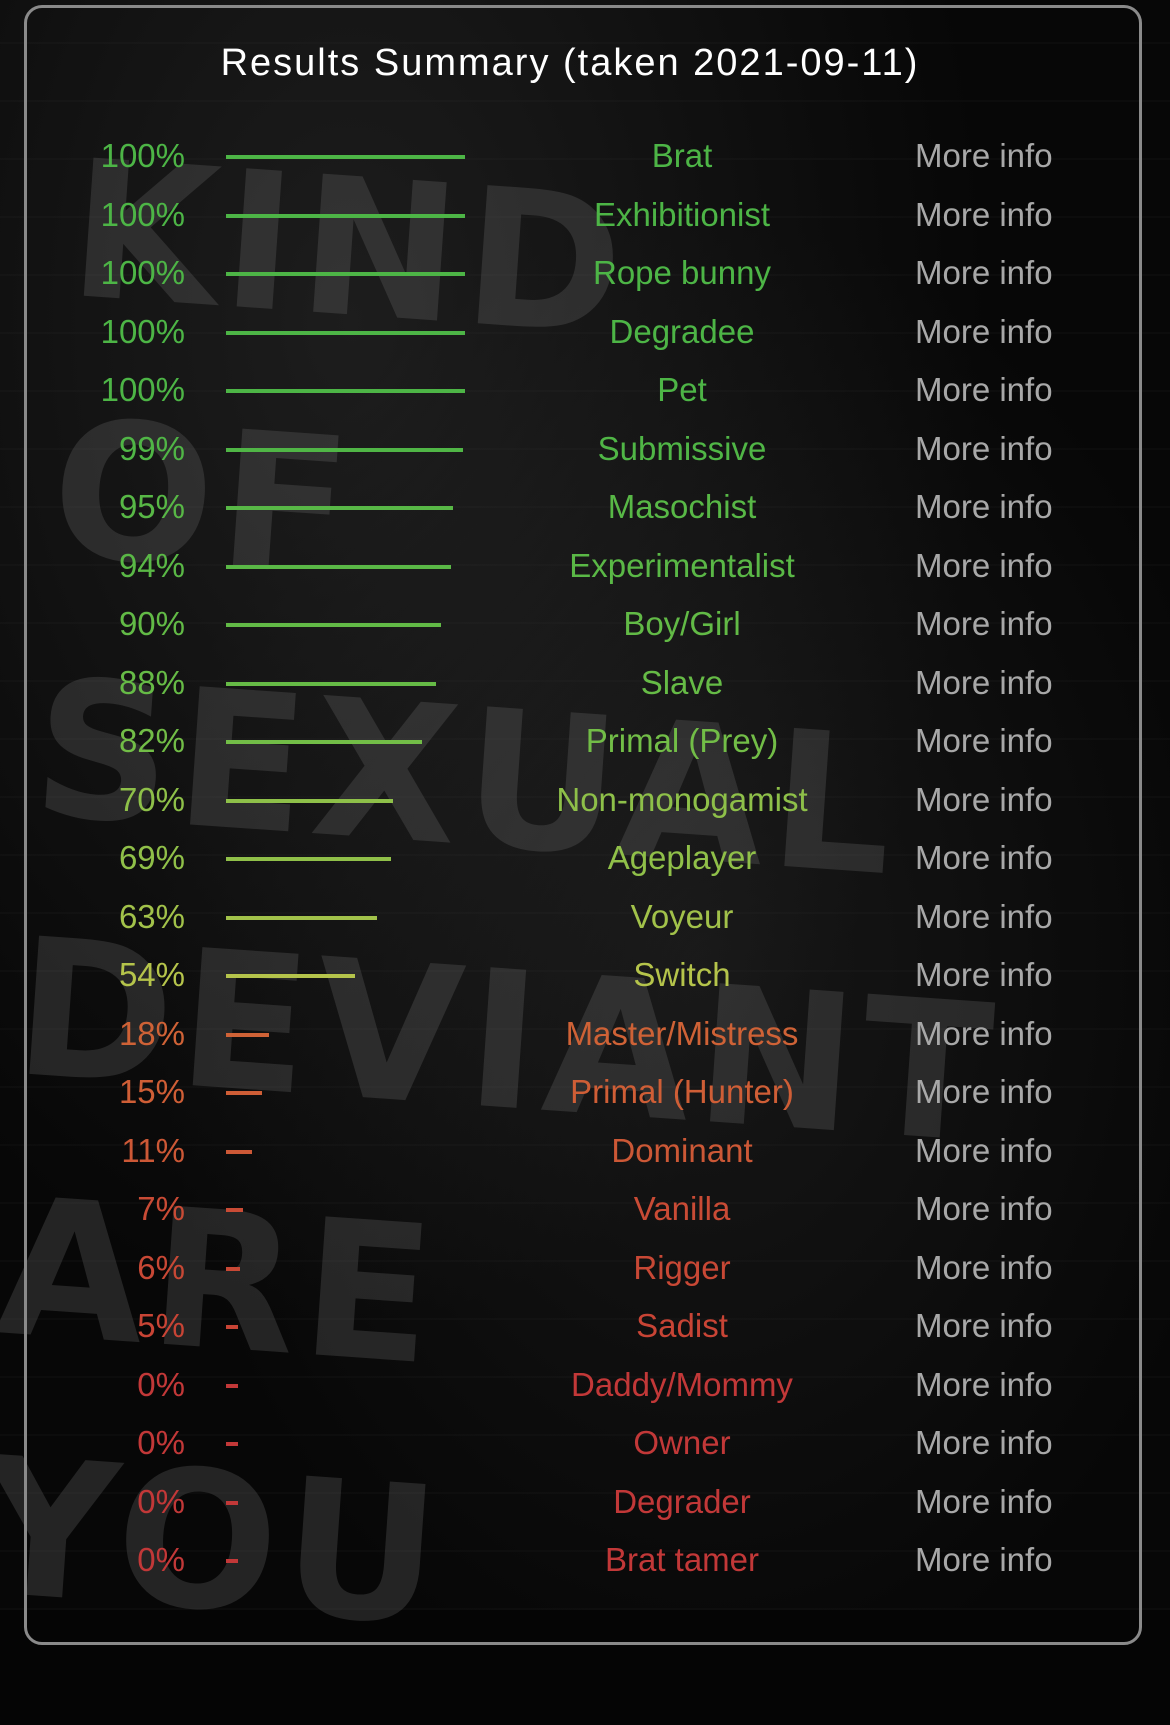 The width and height of the screenshot is (1170, 1725). Describe the element at coordinates (585, 1326) in the screenshot. I see `result-row: 5% Sadist More info` at that location.